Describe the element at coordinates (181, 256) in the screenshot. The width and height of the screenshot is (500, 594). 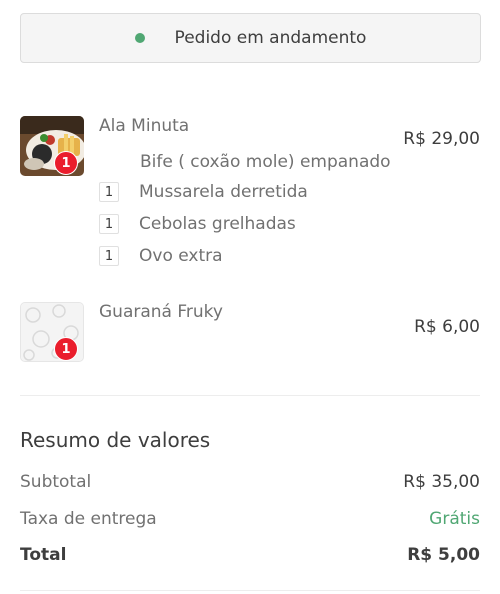
I see `extra-label: Ovo extra` at that location.